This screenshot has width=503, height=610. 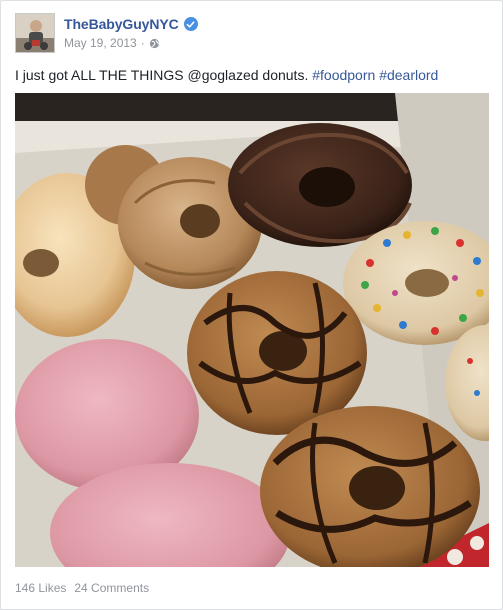 I want to click on globe-icon, so click(x=154, y=43).